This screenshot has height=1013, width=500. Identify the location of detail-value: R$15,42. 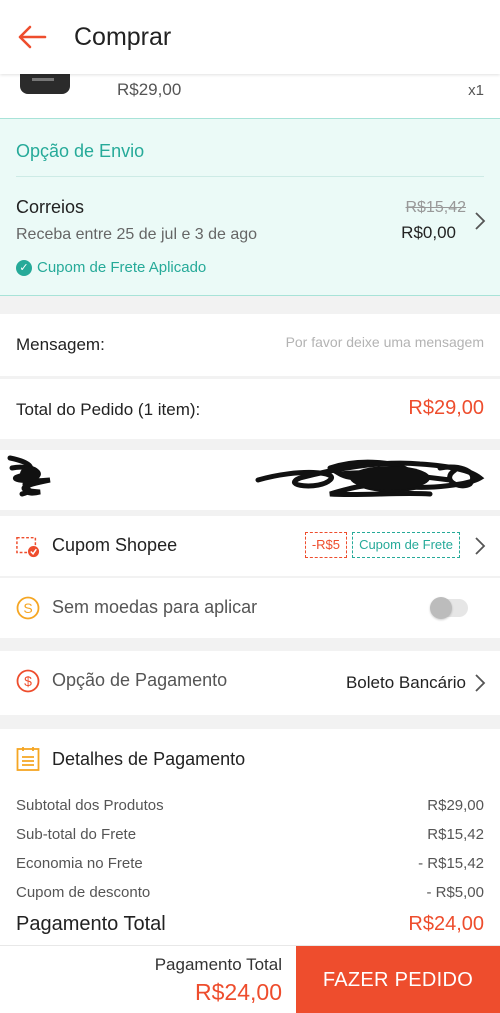
(455, 834).